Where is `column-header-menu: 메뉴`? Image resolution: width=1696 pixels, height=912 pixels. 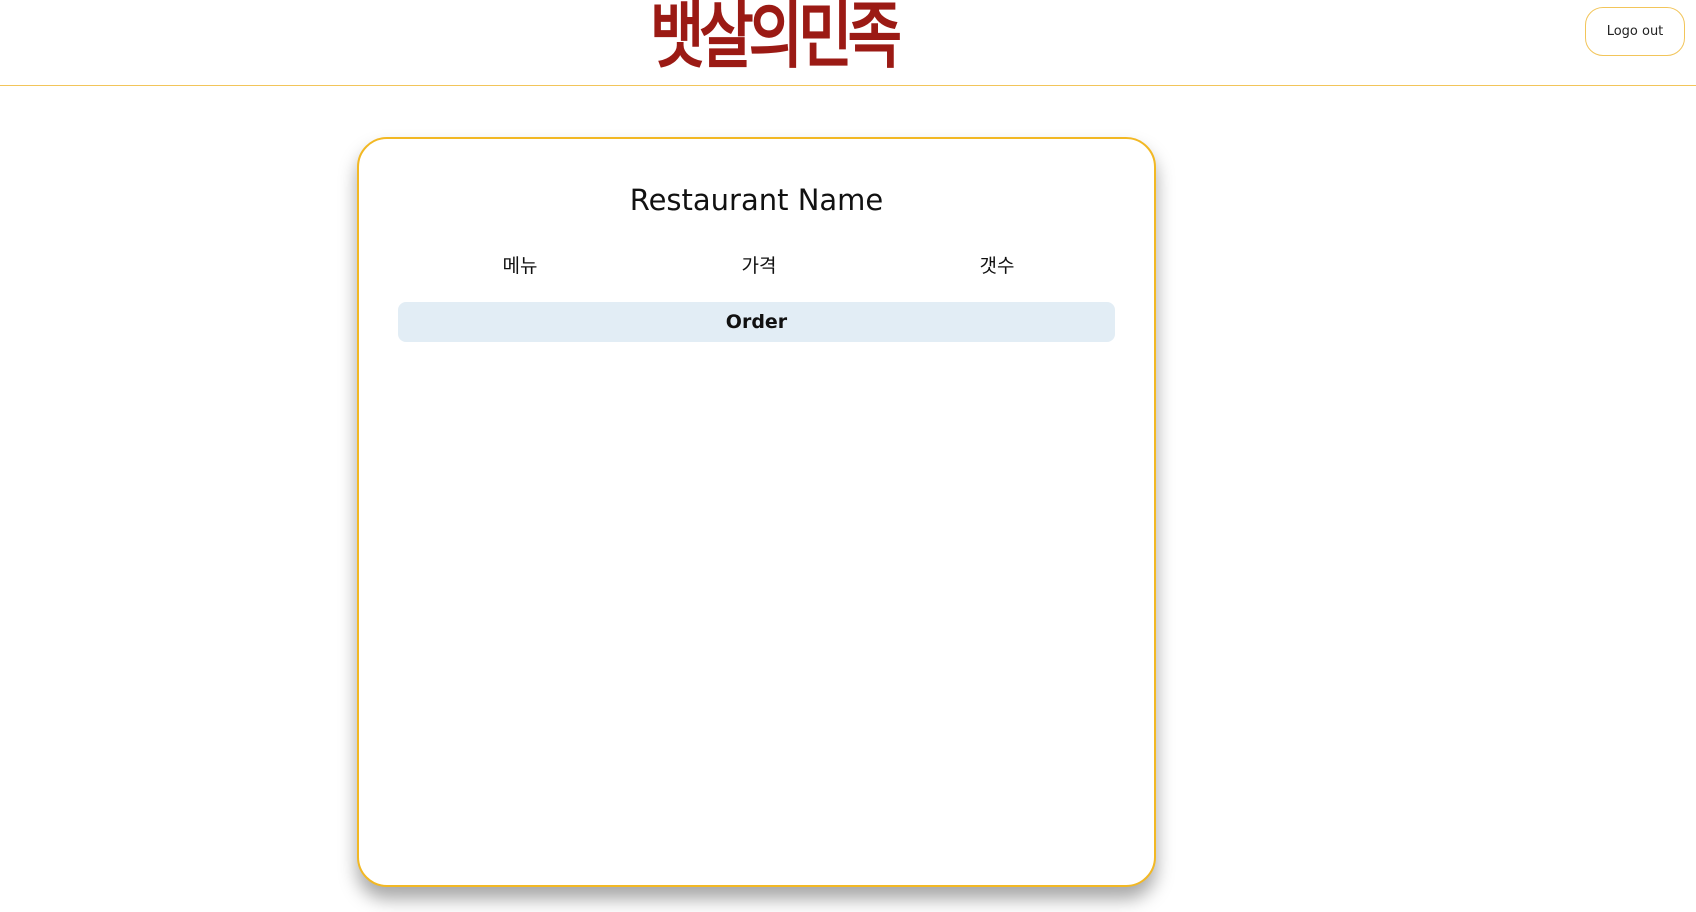
column-header-menu: 메뉴 is located at coordinates (520, 266).